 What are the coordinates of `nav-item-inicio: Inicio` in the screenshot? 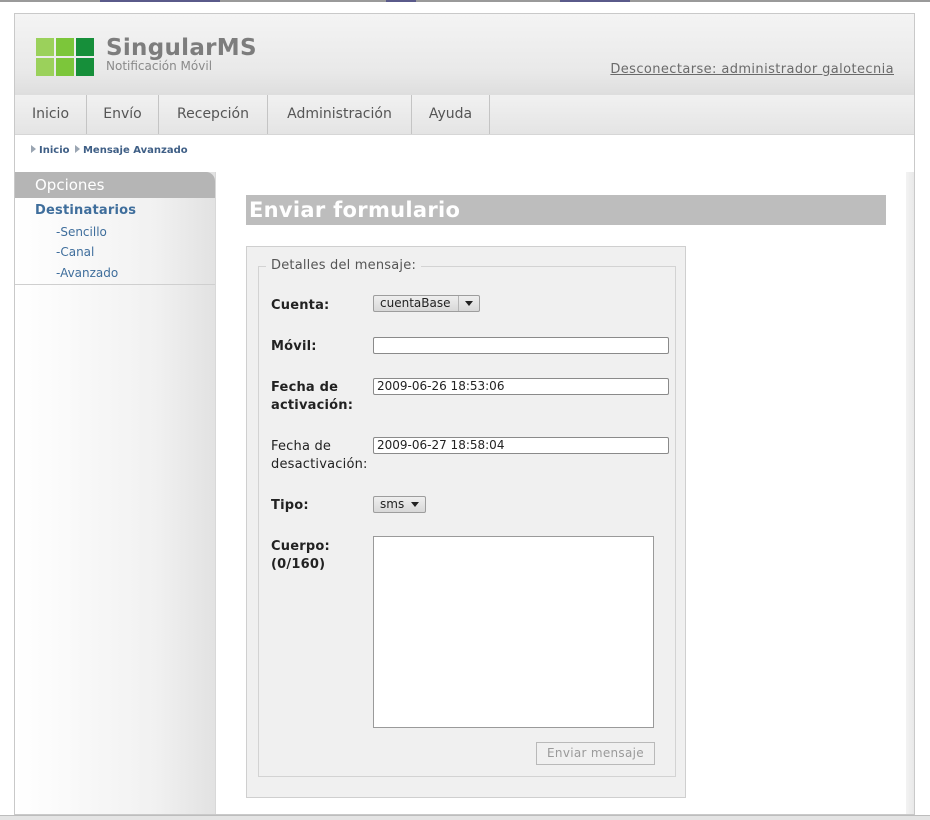 It's located at (51, 114).